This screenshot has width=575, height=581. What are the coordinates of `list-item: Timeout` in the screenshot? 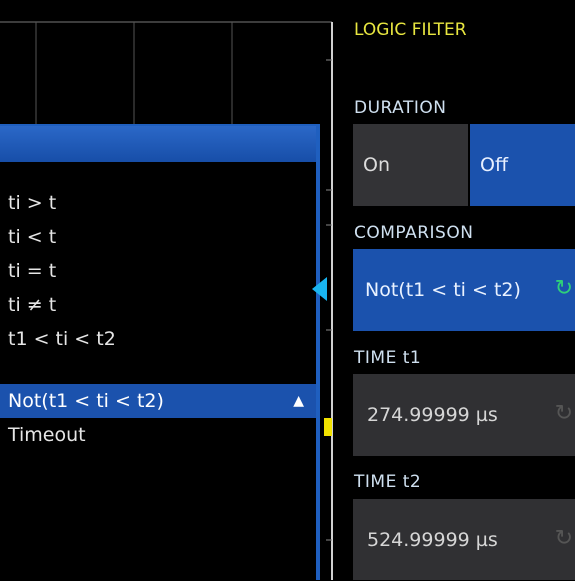 It's located at (47, 435).